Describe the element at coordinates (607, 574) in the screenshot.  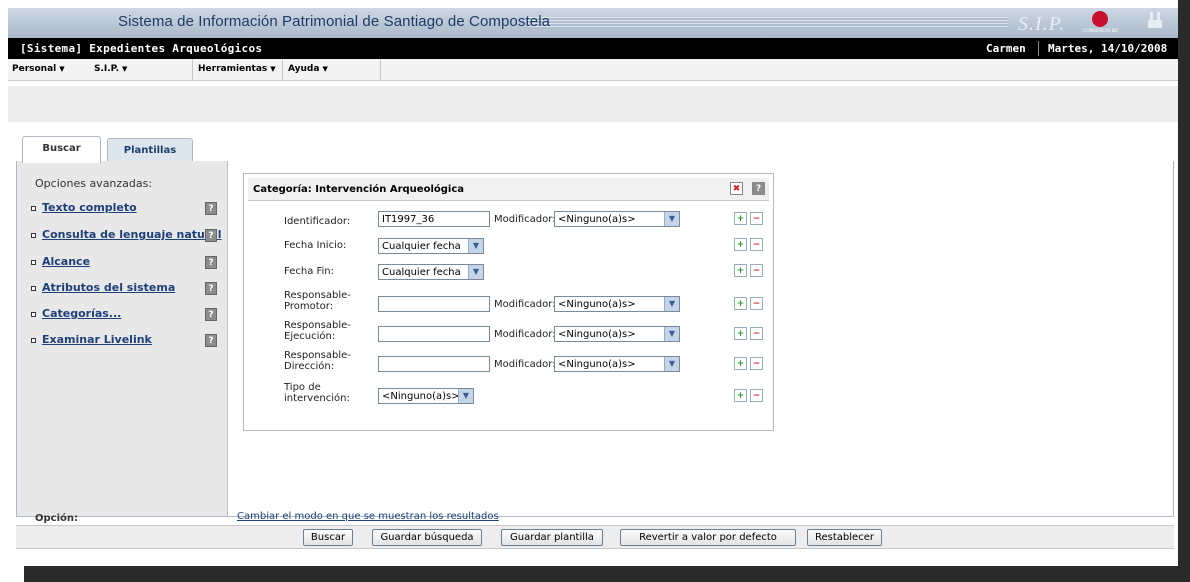
I see `window-shadow-bottom` at that location.